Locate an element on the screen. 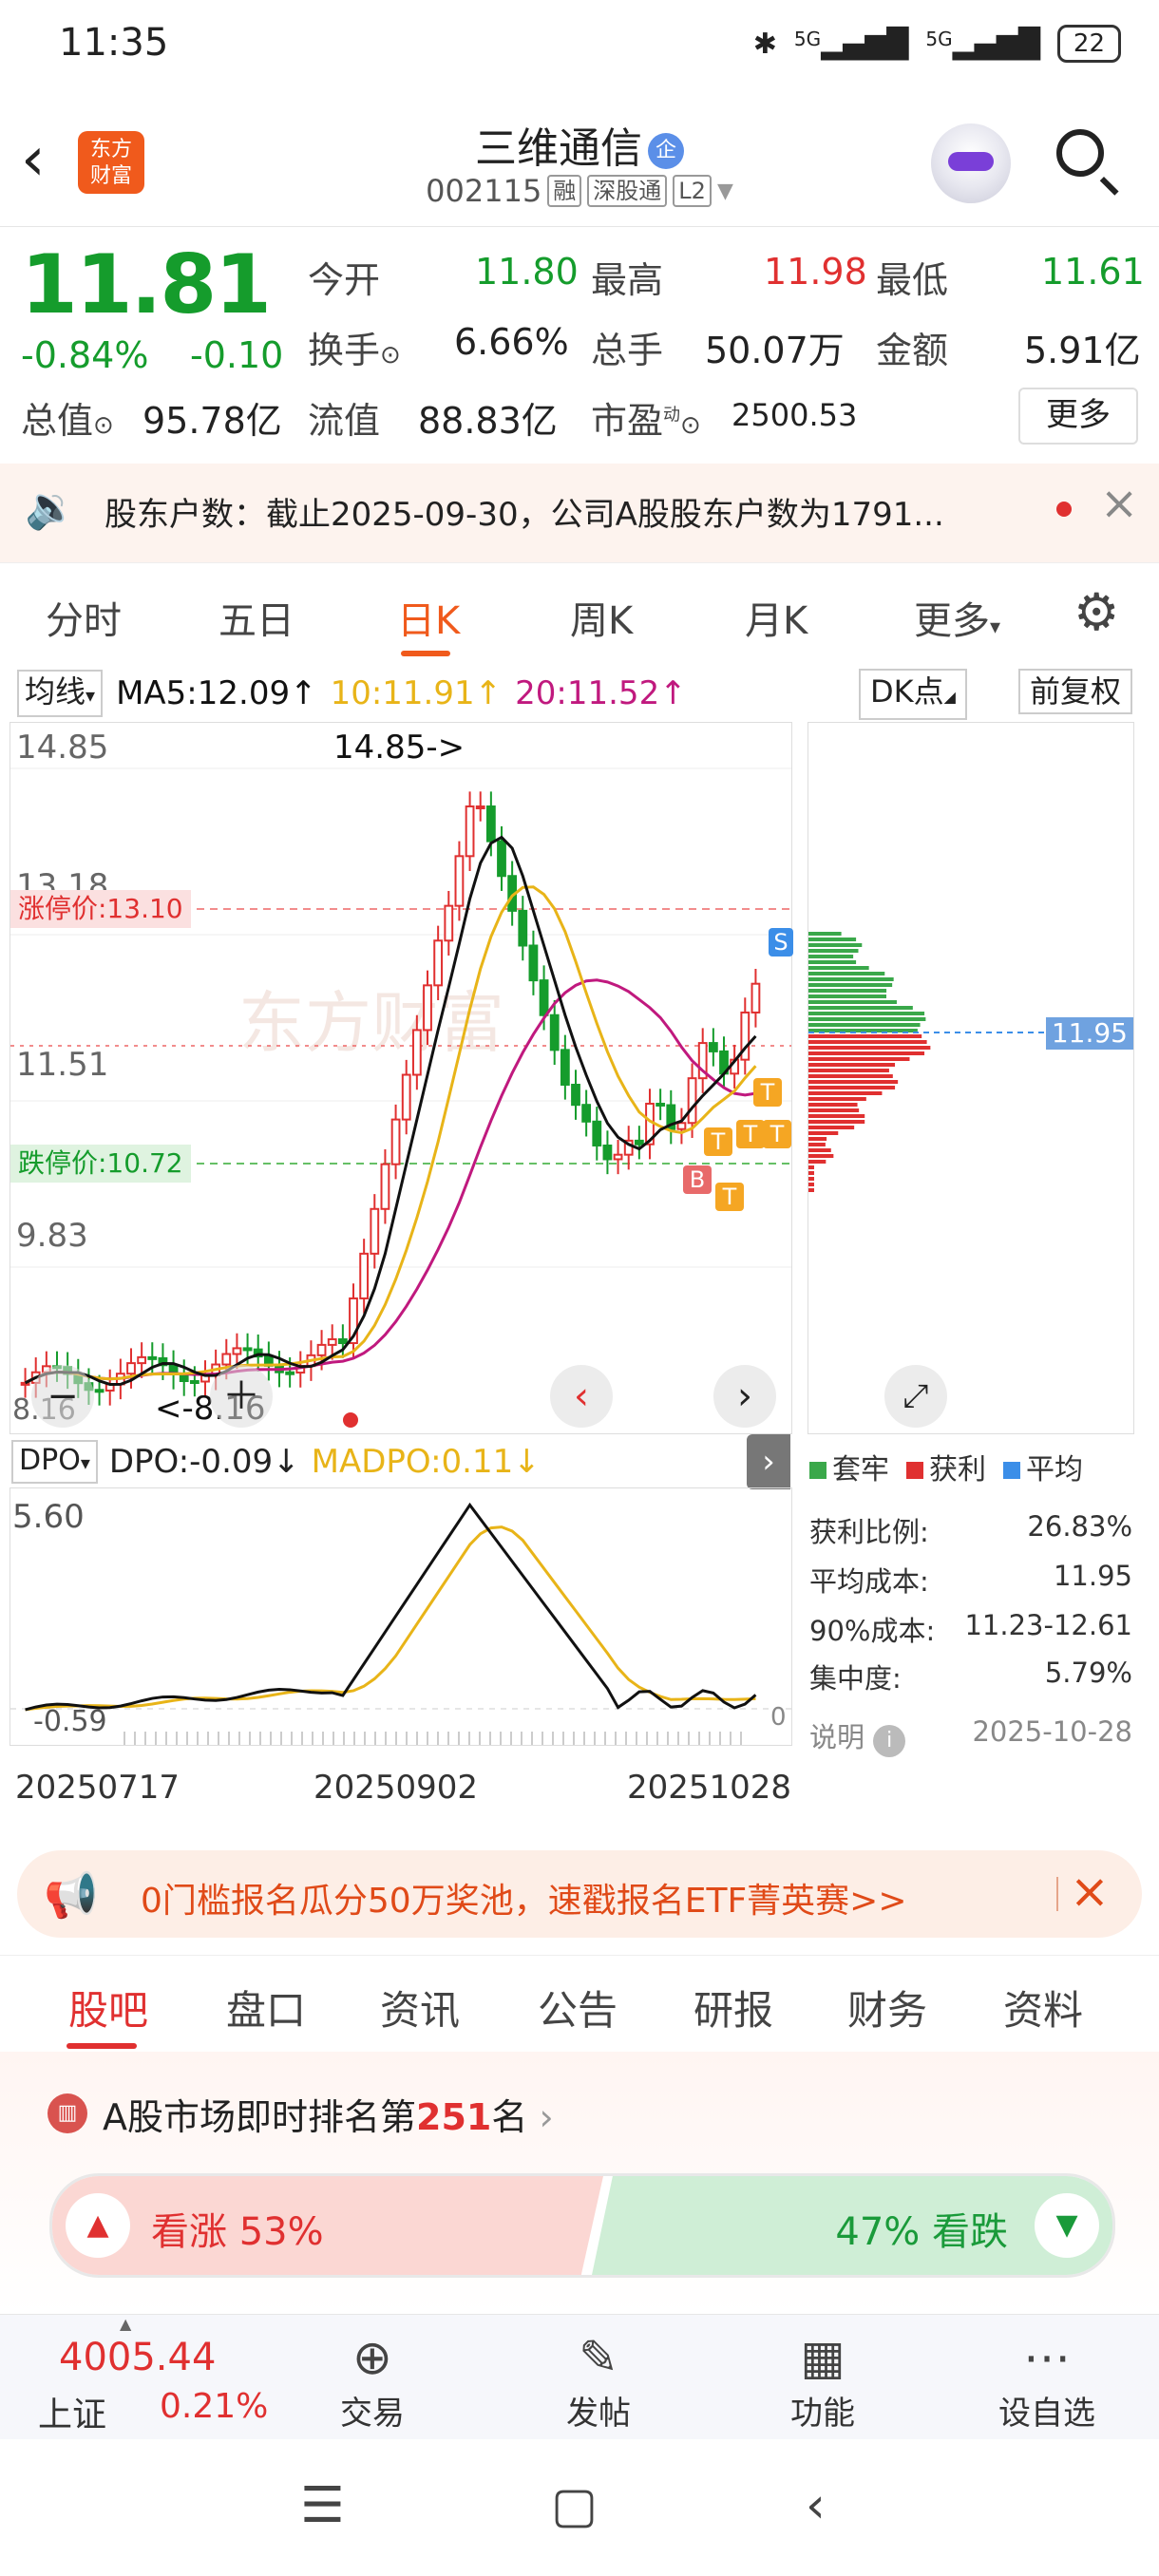 The image size is (1159, 2576). chevron-right-icon: › is located at coordinates (768, 1461).